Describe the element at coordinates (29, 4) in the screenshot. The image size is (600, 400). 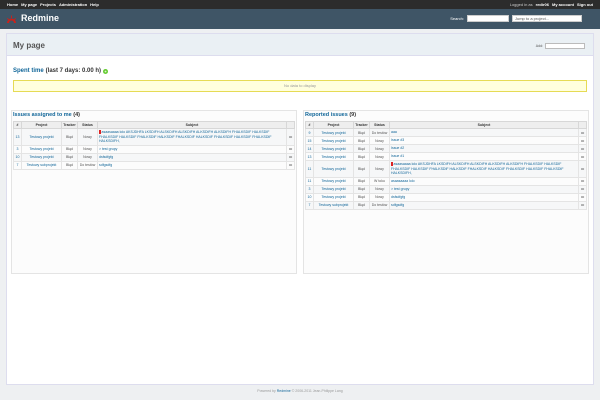
I see `top-menu-my-page: My page` at that location.